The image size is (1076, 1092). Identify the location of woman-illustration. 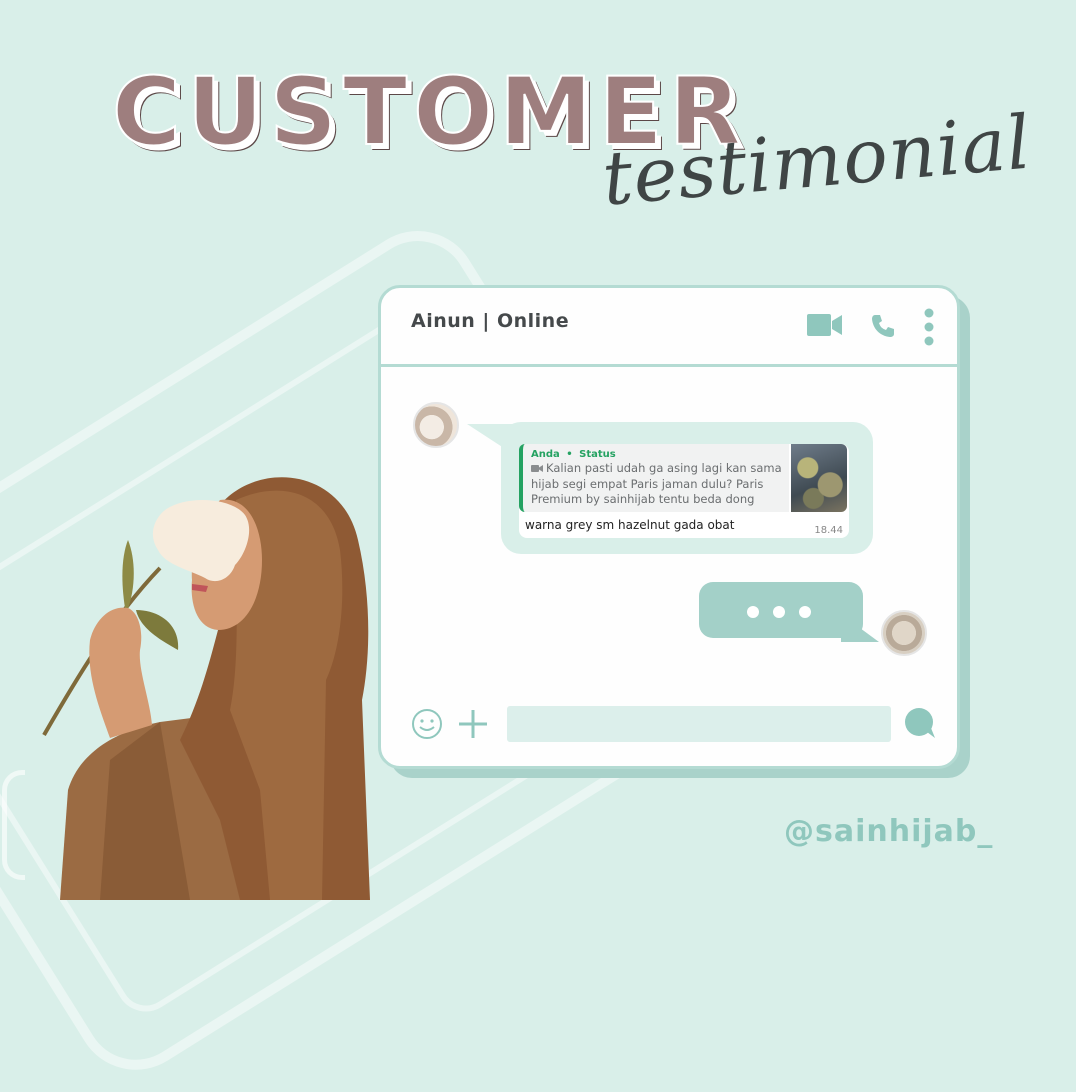
(206, 688).